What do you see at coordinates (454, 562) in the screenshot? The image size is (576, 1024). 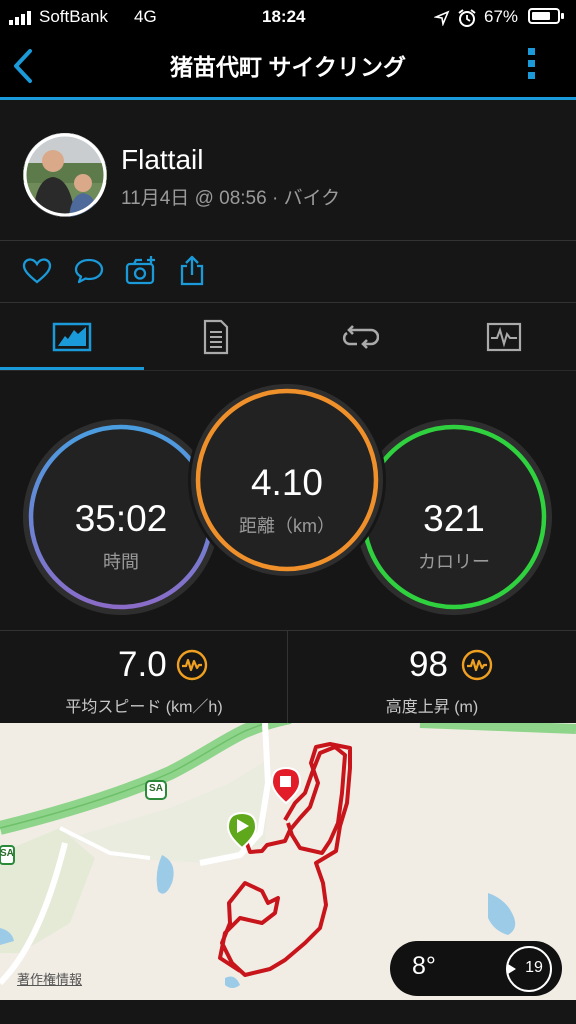 I see `calories-label: カロリー` at bounding box center [454, 562].